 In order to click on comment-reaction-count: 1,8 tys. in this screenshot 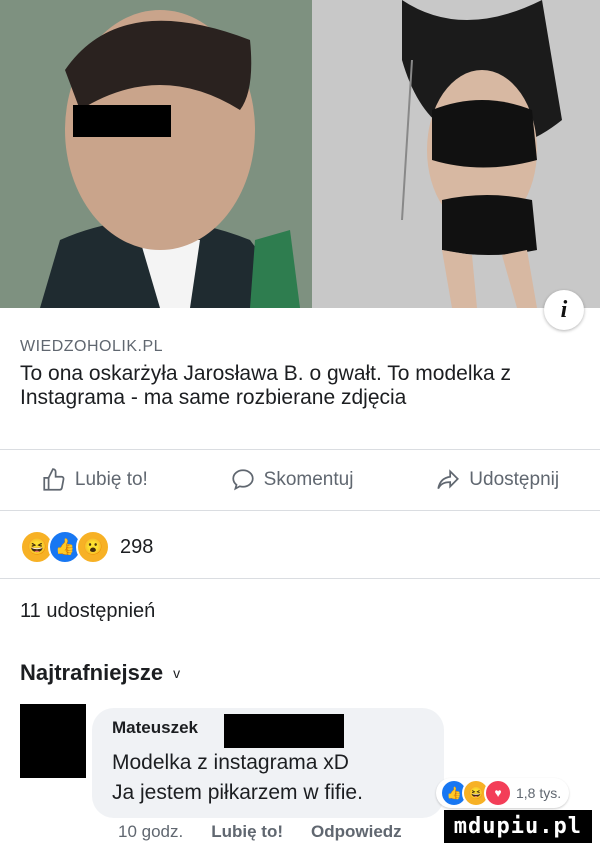, I will do `click(539, 793)`.